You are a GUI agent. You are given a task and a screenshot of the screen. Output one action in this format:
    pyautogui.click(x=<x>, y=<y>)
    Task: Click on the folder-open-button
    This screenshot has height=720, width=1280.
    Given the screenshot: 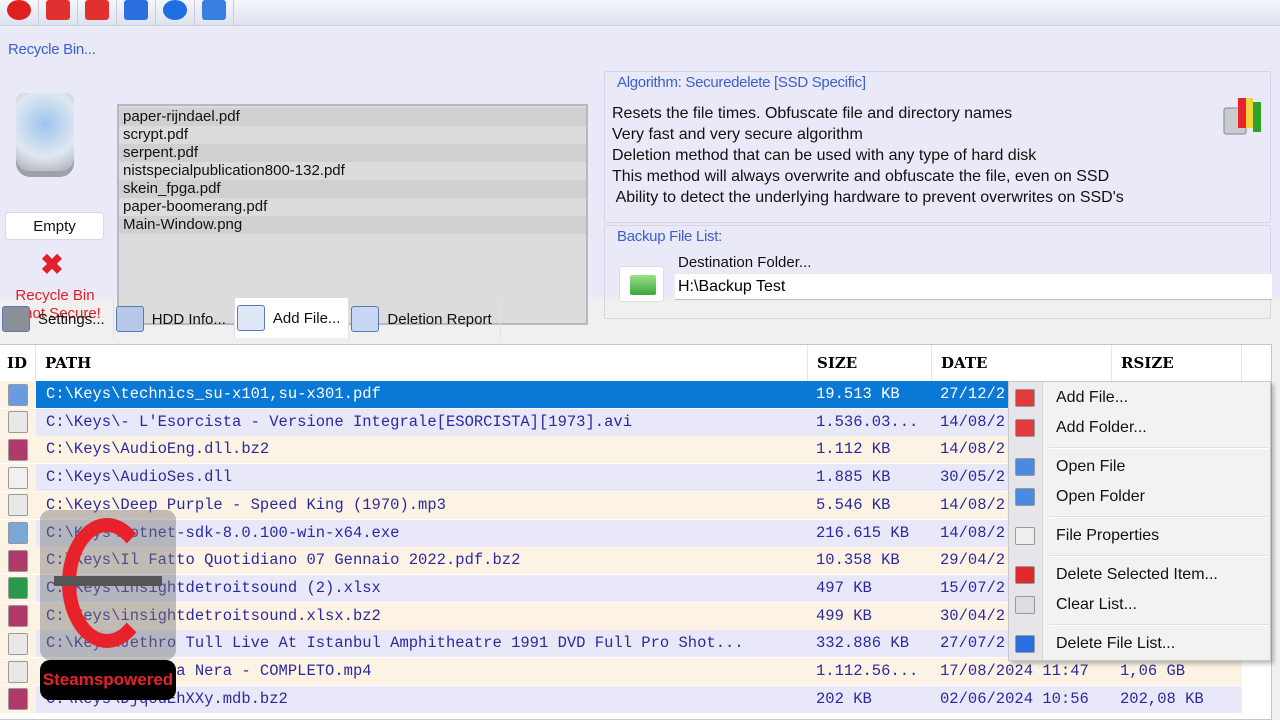 What is the action you would take?
    pyautogui.click(x=58, y=13)
    